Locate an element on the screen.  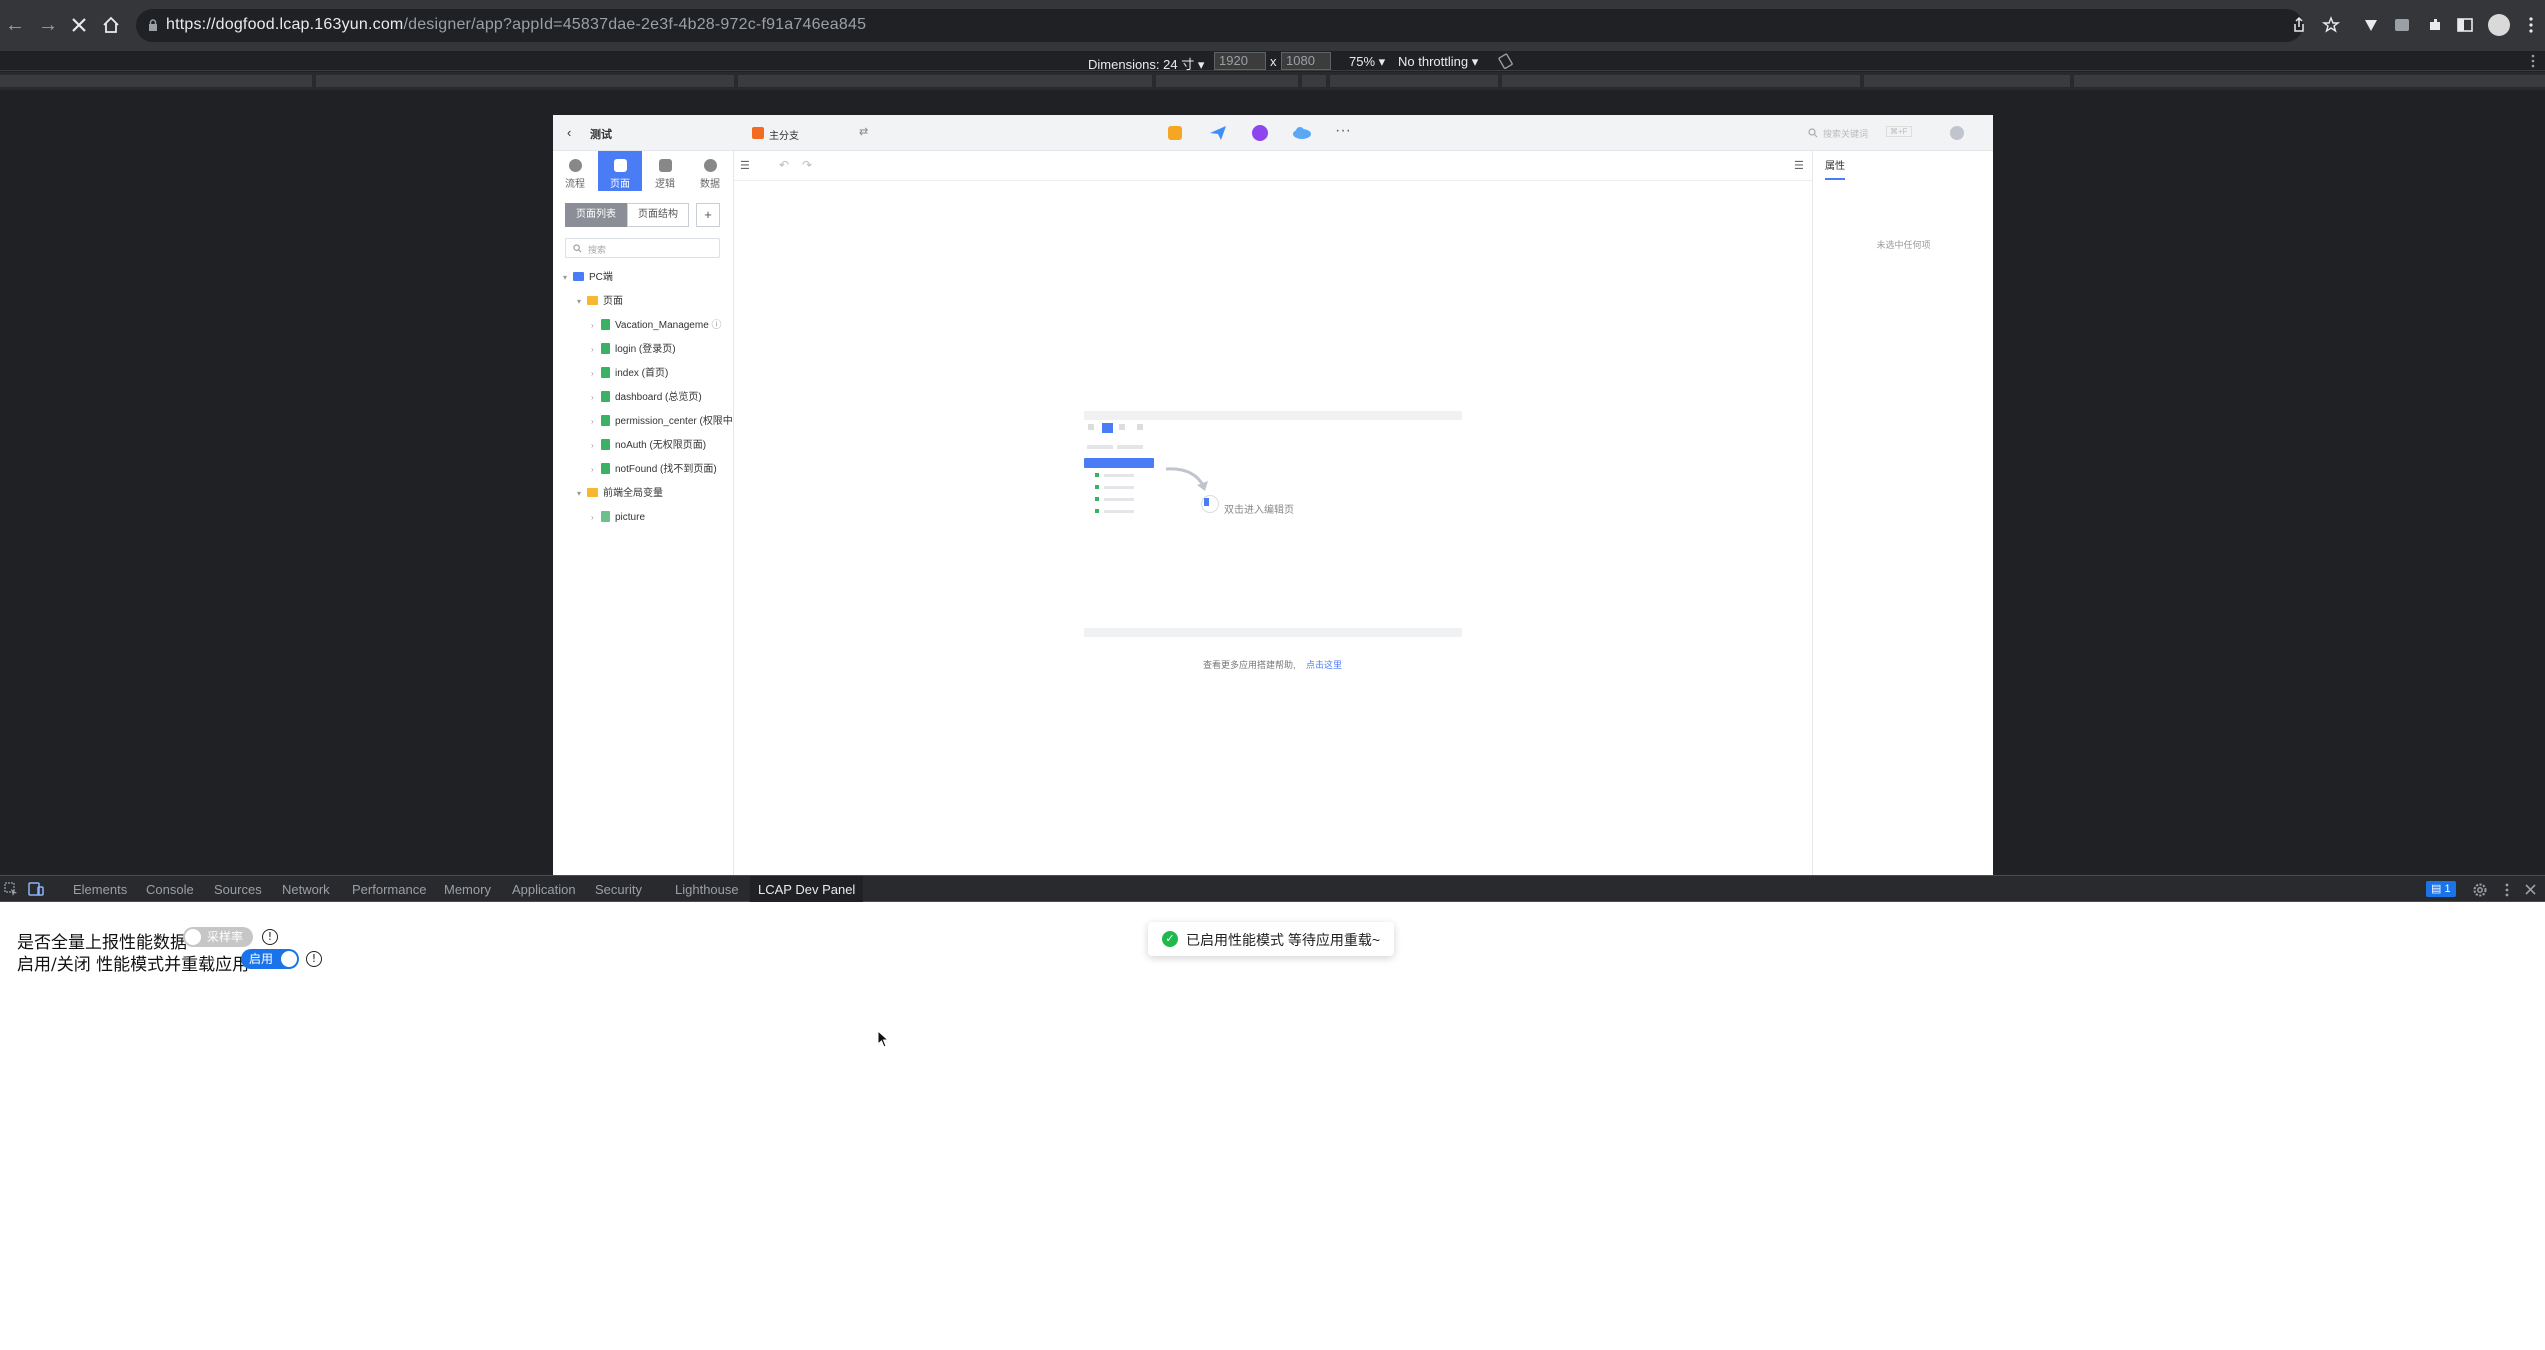
tab-sources: Sources is located at coordinates (238, 889).